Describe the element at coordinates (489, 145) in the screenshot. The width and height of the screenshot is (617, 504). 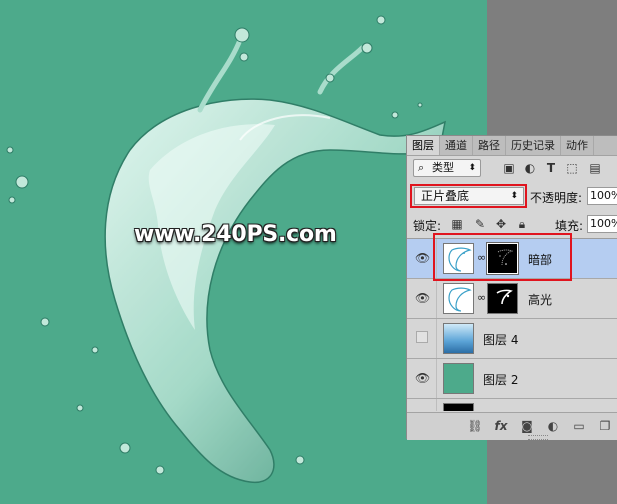
I see `tab-paths: 路径` at that location.